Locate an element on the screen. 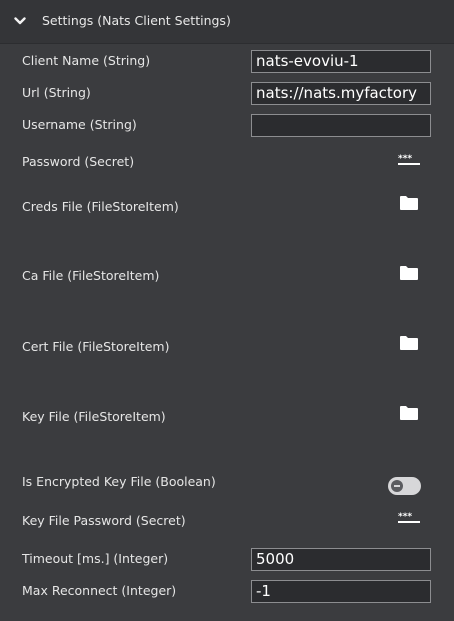  username-input is located at coordinates (341, 125).